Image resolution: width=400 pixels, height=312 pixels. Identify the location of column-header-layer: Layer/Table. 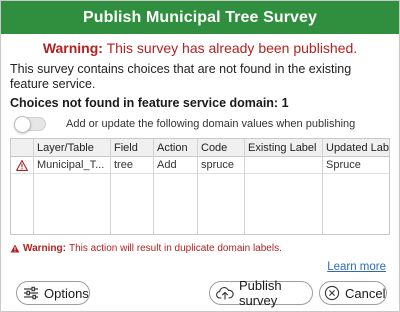
(65, 148).